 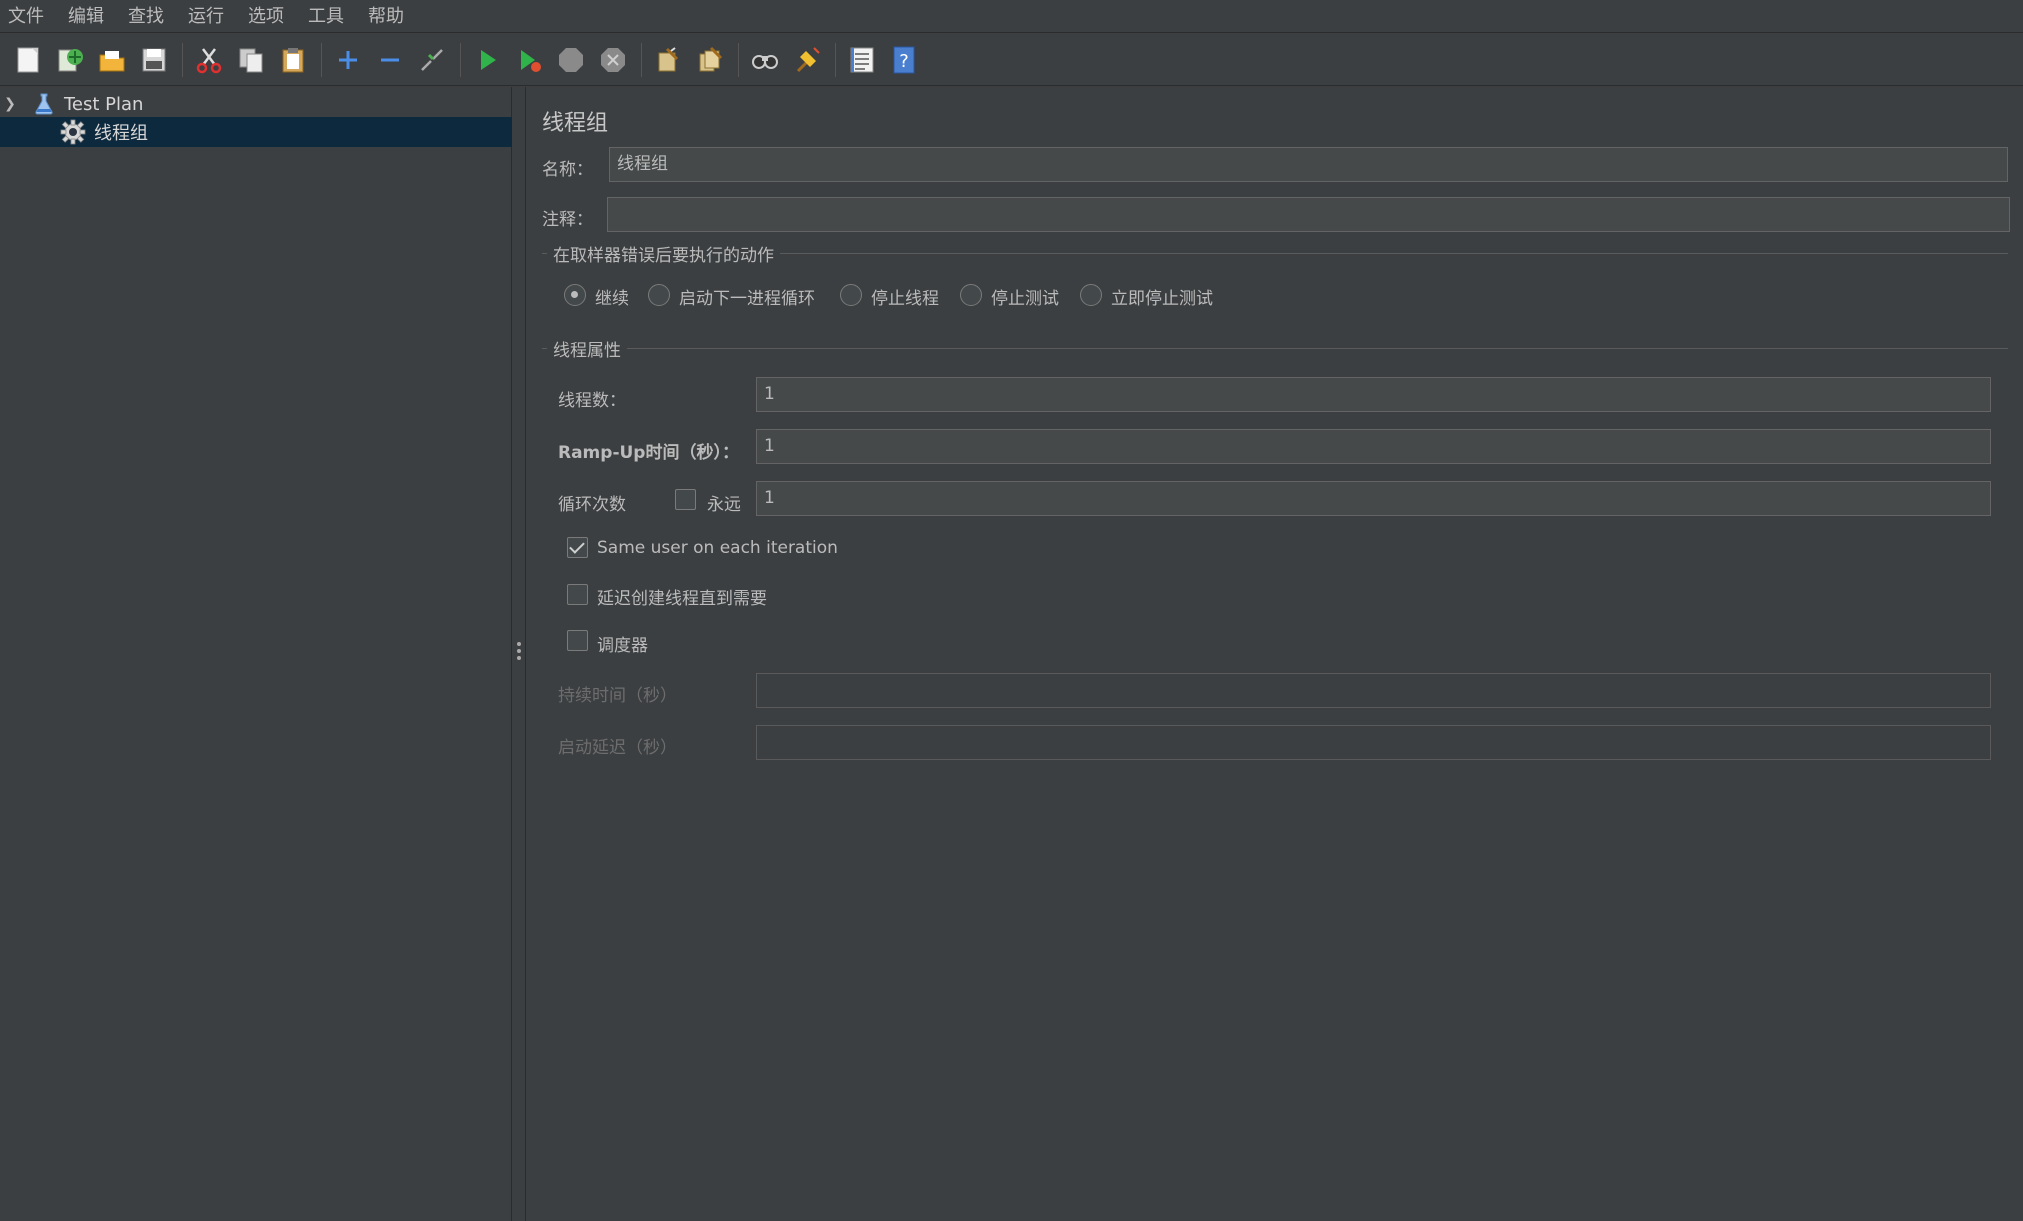 What do you see at coordinates (724, 505) in the screenshot?
I see `forever-label: 永远` at bounding box center [724, 505].